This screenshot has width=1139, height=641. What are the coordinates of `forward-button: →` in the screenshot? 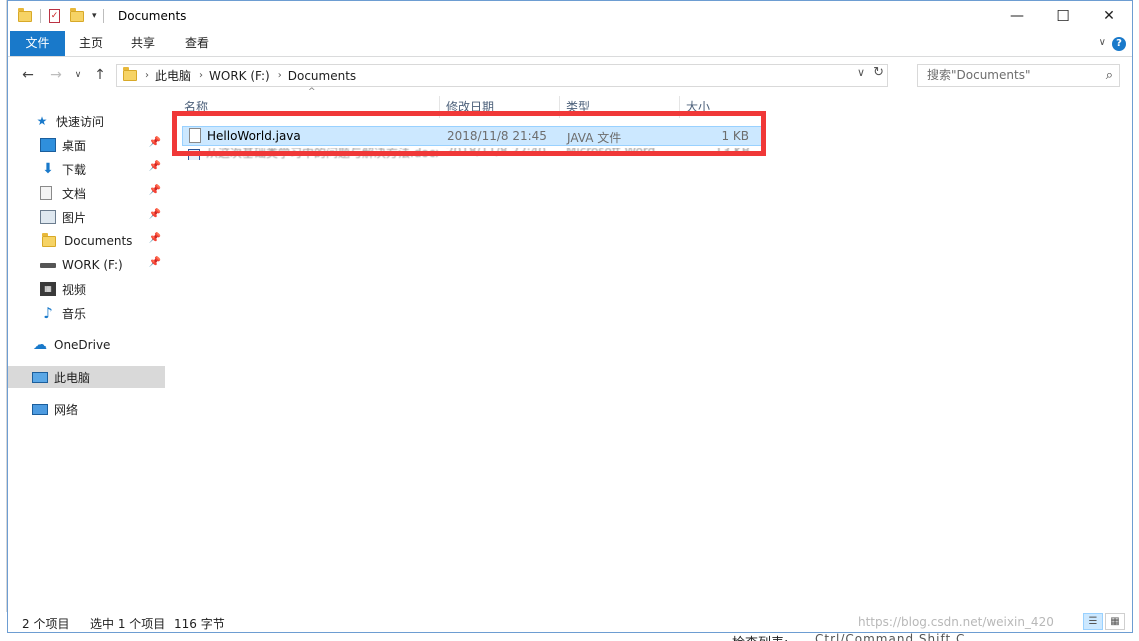 It's located at (56, 75).